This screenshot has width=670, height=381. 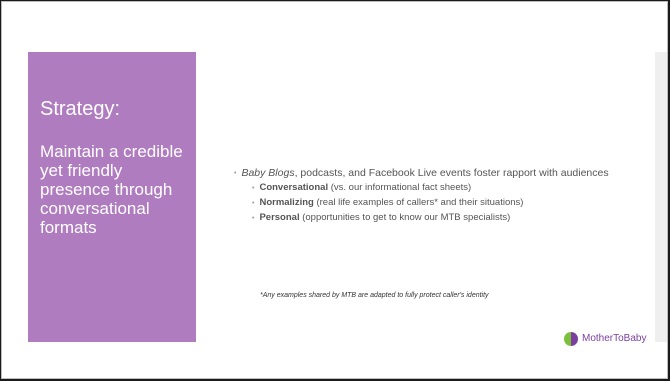 I want to click on logo: MotherToBaby, so click(x=605, y=339).